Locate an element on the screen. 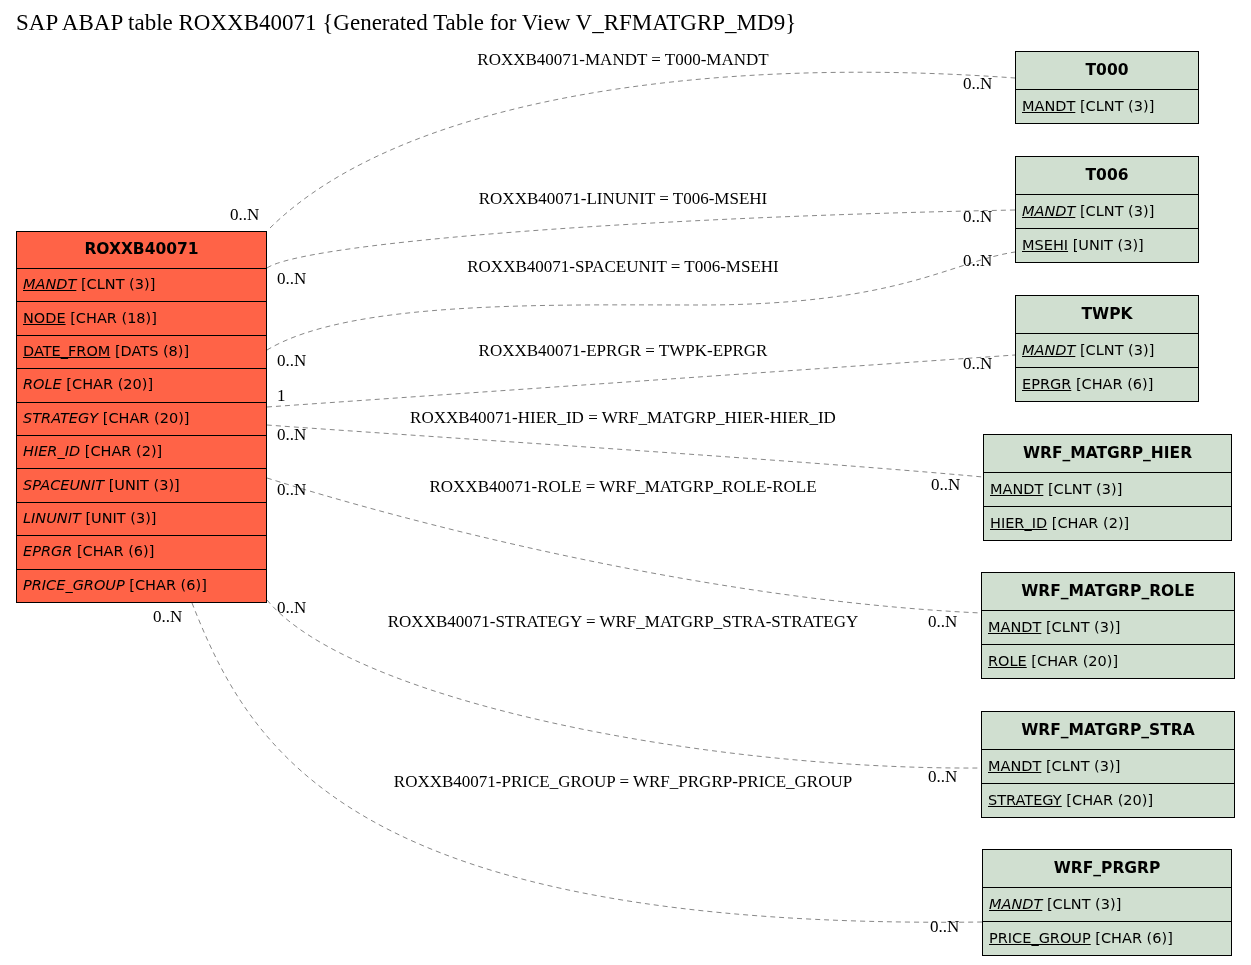  table-name: WRF_MATGRP_HIER is located at coordinates (1107, 453).